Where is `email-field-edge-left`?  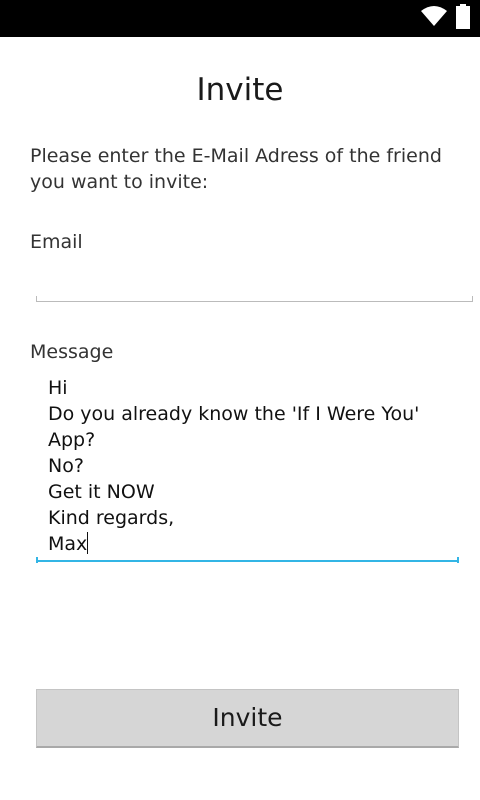
email-field-edge-left is located at coordinates (36, 299).